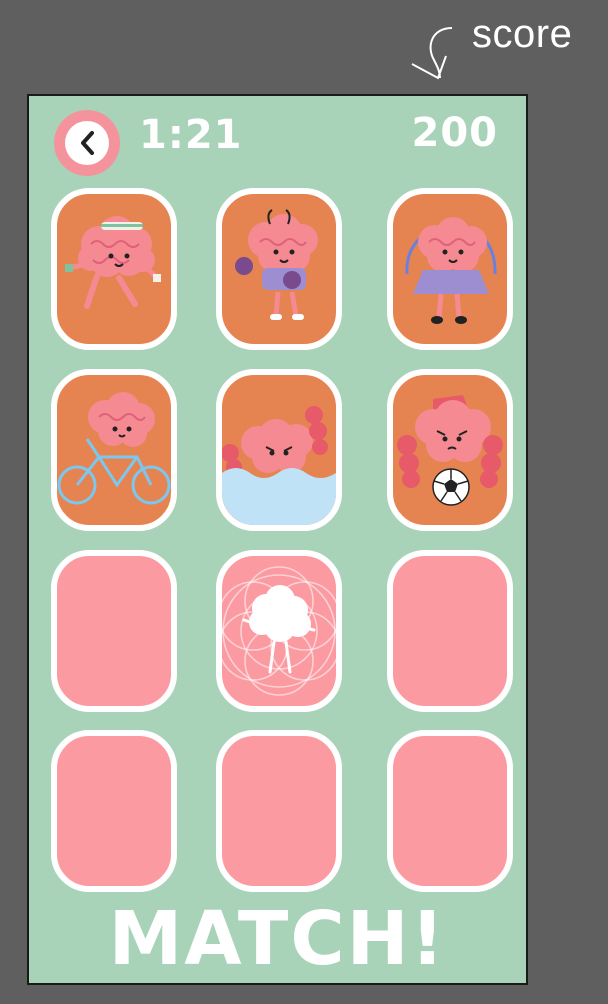  Describe the element at coordinates (114, 269) in the screenshot. I see `card-brain-jogging` at that location.